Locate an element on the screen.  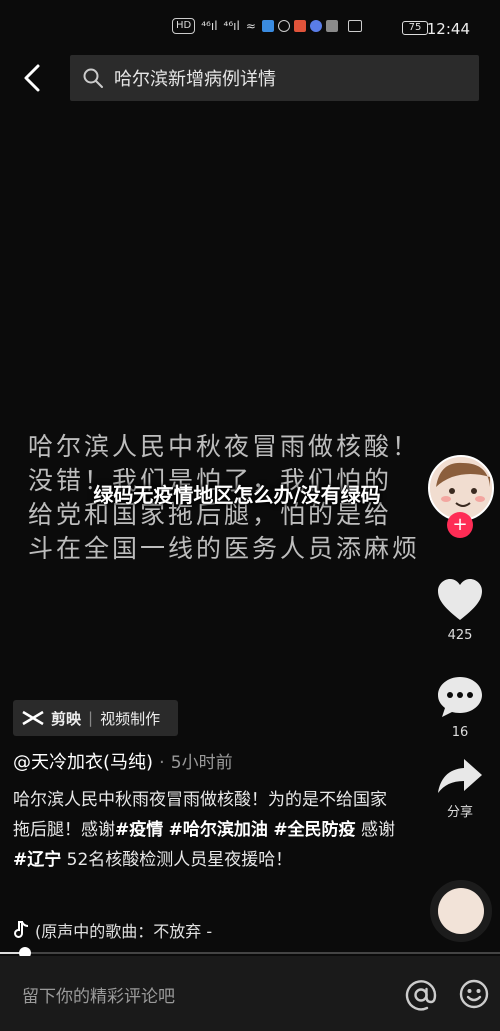
search-icon is located at coordinates (93, 78).